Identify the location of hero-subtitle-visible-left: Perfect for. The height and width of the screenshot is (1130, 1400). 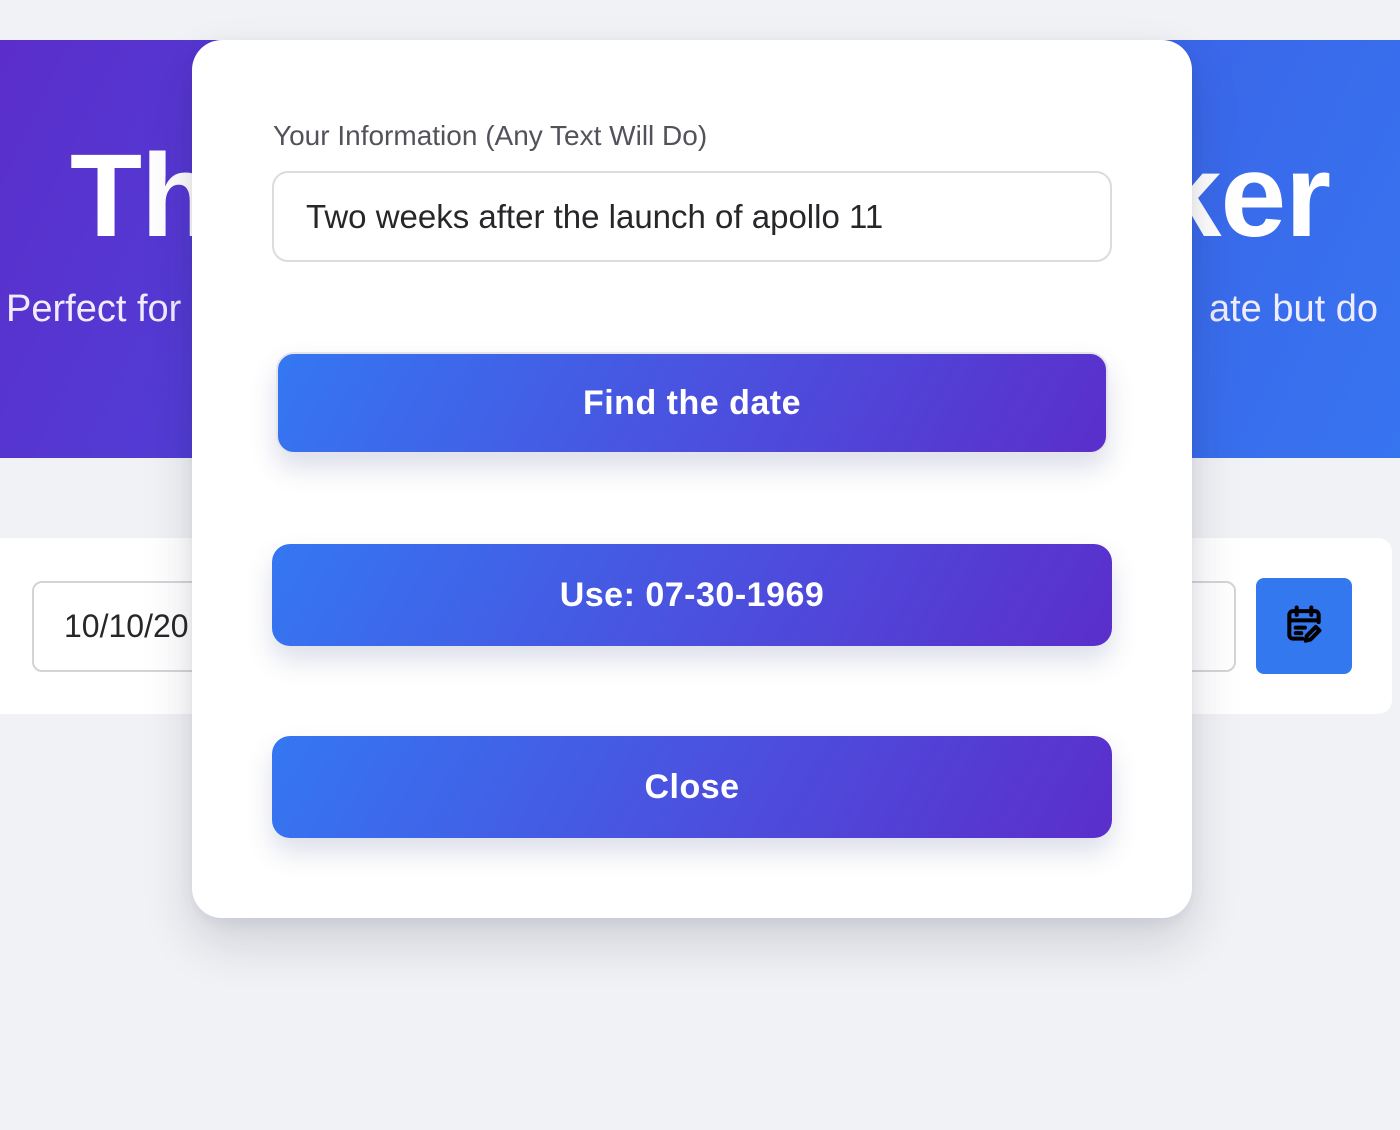
(94, 309).